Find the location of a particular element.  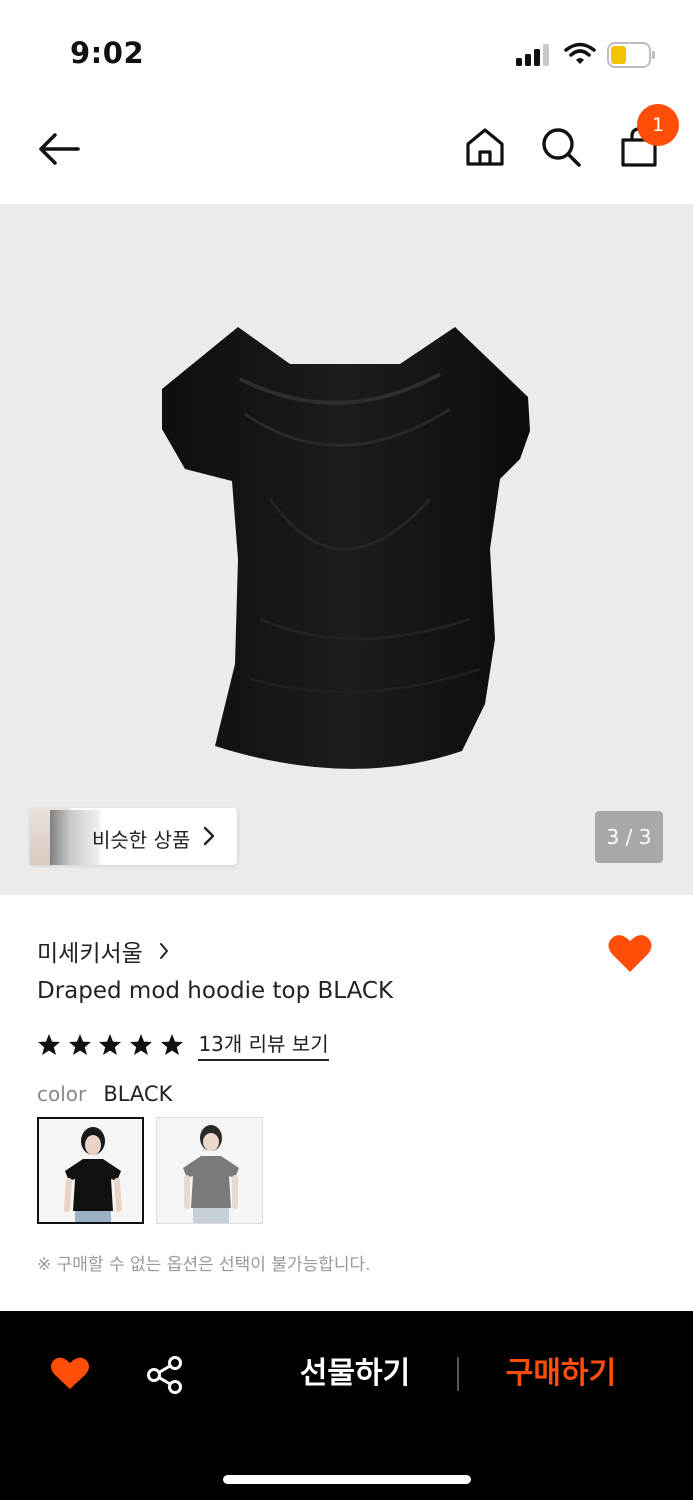

color-swatch-gray is located at coordinates (209, 1170).